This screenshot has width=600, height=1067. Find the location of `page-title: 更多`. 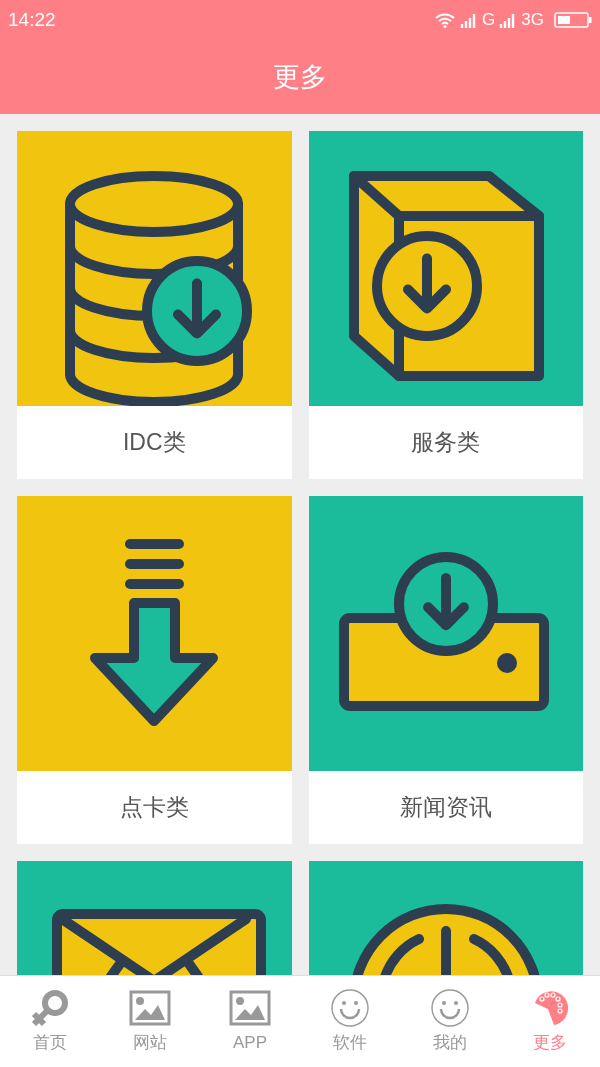

page-title: 更多 is located at coordinates (300, 77).